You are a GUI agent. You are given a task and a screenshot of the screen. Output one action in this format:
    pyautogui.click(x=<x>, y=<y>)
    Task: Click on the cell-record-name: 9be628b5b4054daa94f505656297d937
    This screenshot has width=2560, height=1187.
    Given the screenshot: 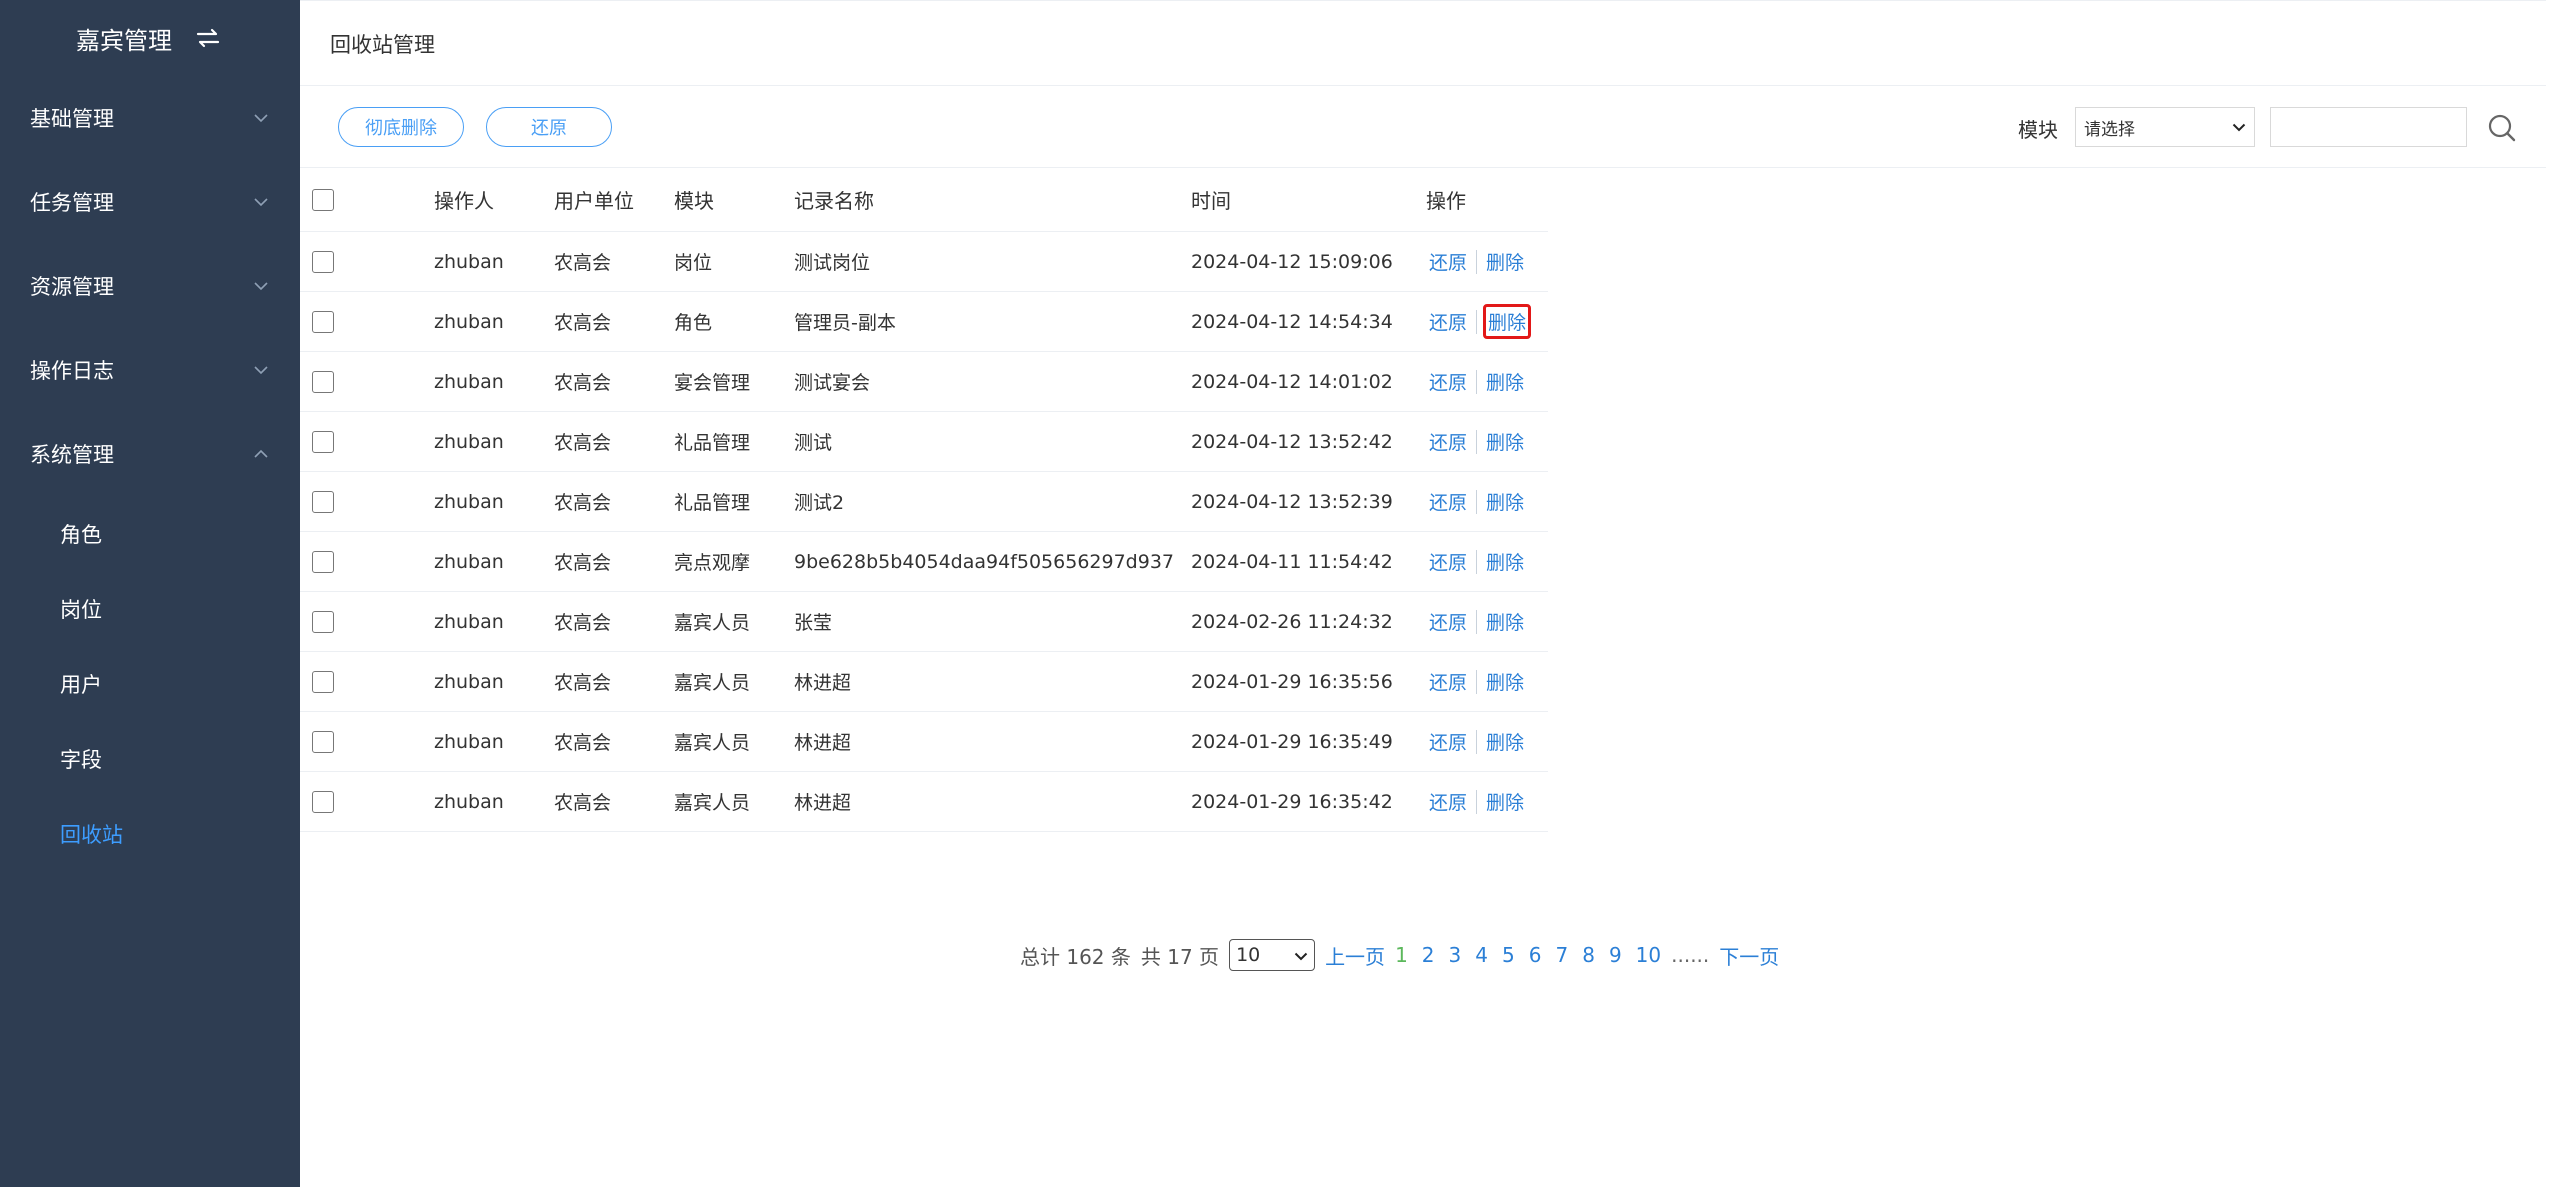 What is the action you would take?
    pyautogui.click(x=984, y=561)
    